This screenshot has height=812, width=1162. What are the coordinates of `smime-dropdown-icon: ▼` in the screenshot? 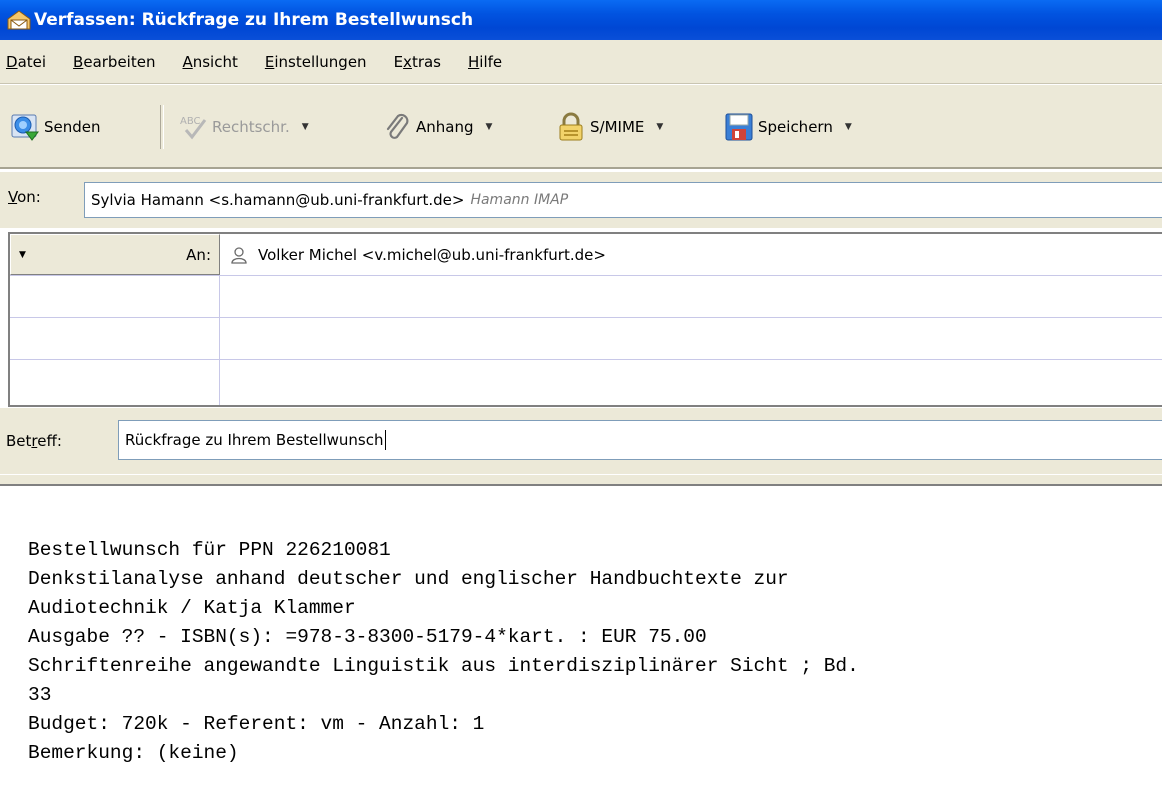 It's located at (659, 127).